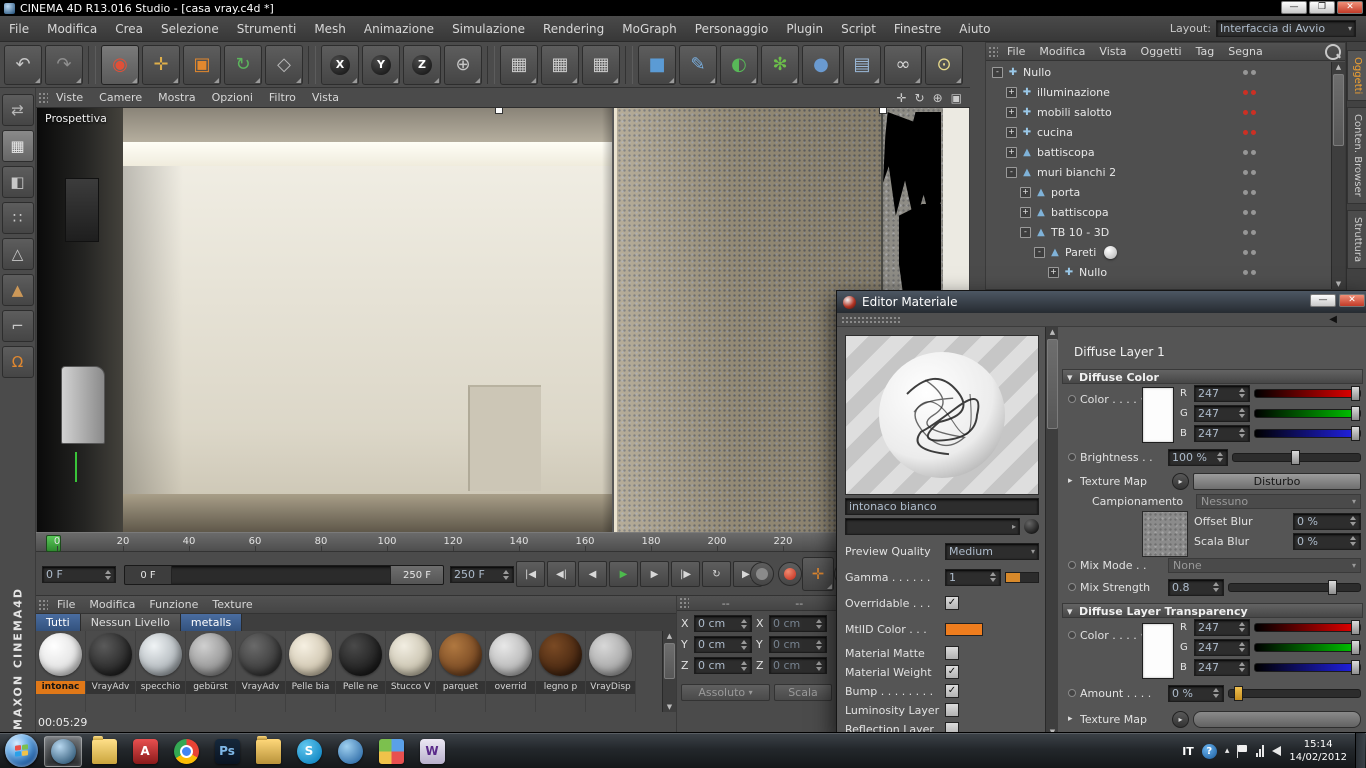 Image resolution: width=1366 pixels, height=768 pixels. I want to click on menu-personaggio: Personaggio, so click(732, 28).